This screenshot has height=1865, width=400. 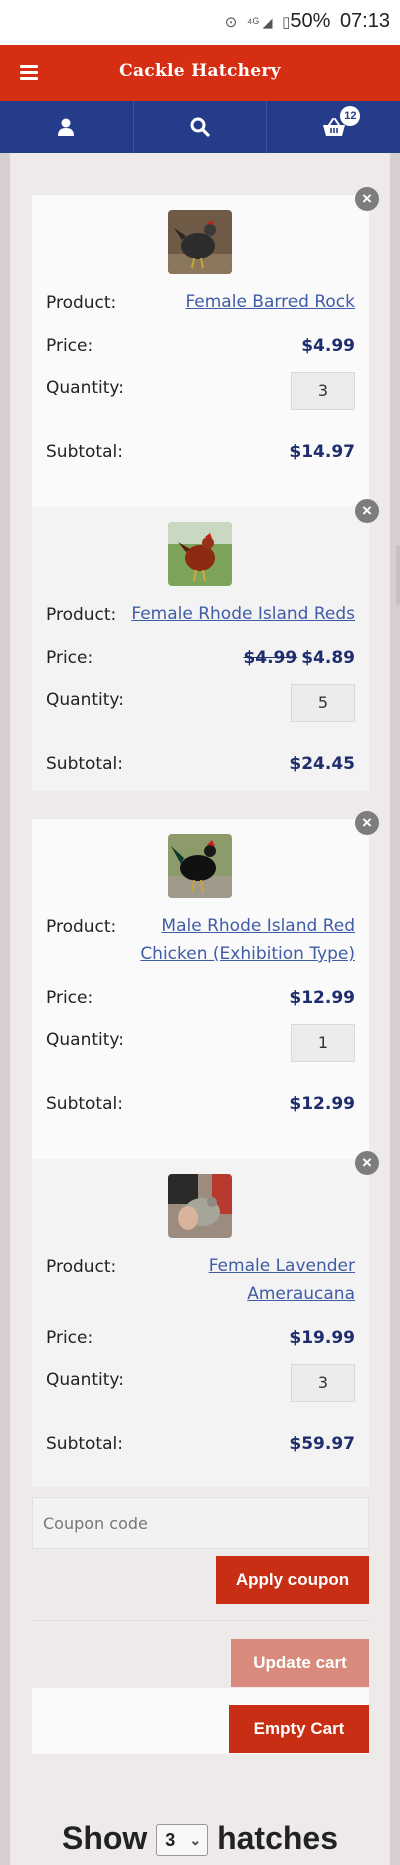 I want to click on status-right: ⊙ ⁴ᴳ ◢ ▯50% 07:13, so click(x=305, y=21).